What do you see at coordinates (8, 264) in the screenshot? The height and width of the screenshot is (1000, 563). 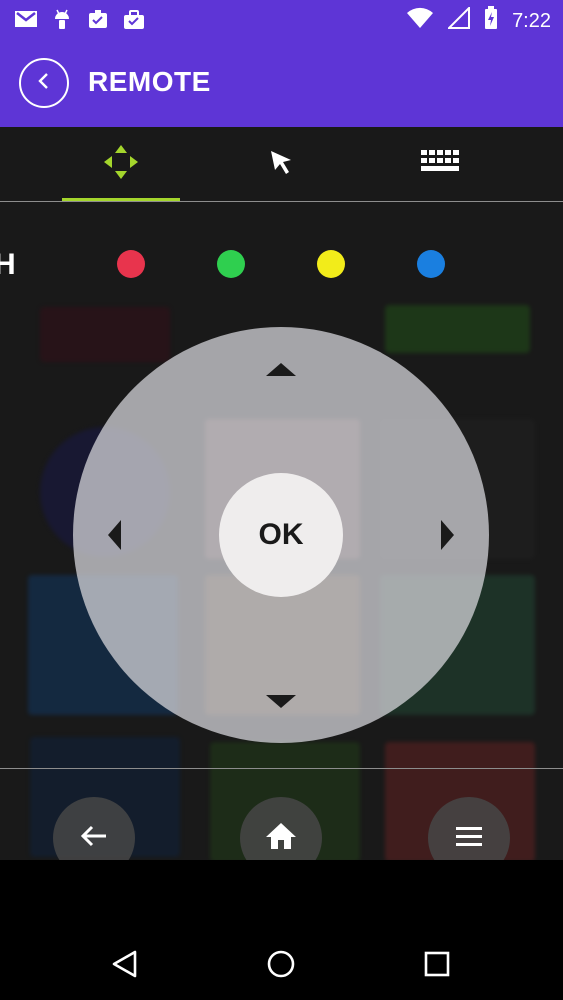 I see `partial-text: H` at bounding box center [8, 264].